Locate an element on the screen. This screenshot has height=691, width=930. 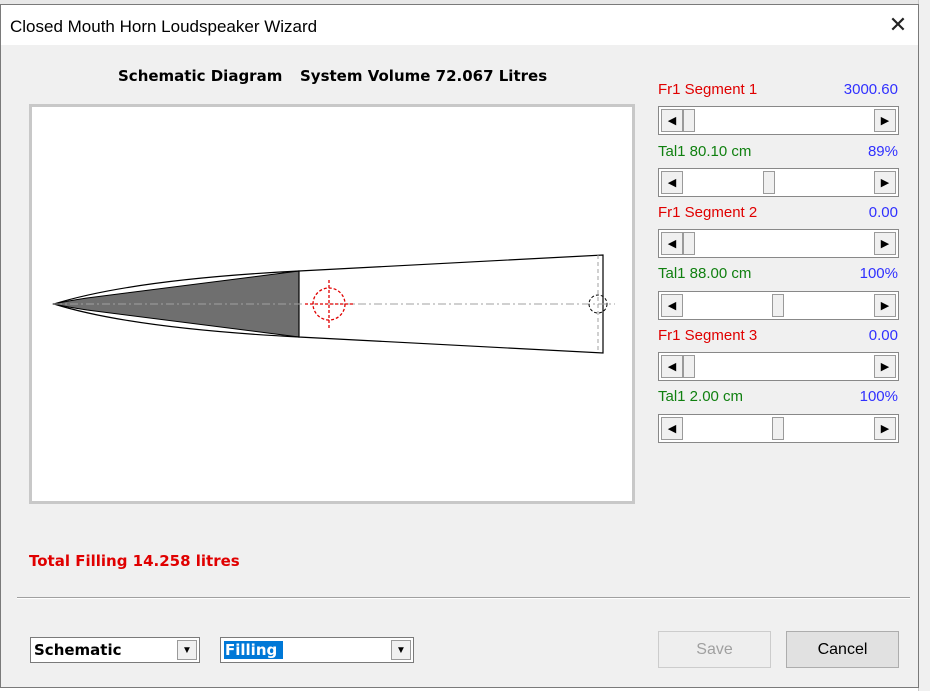
mode-select: Filling ▼ is located at coordinates (317, 650).